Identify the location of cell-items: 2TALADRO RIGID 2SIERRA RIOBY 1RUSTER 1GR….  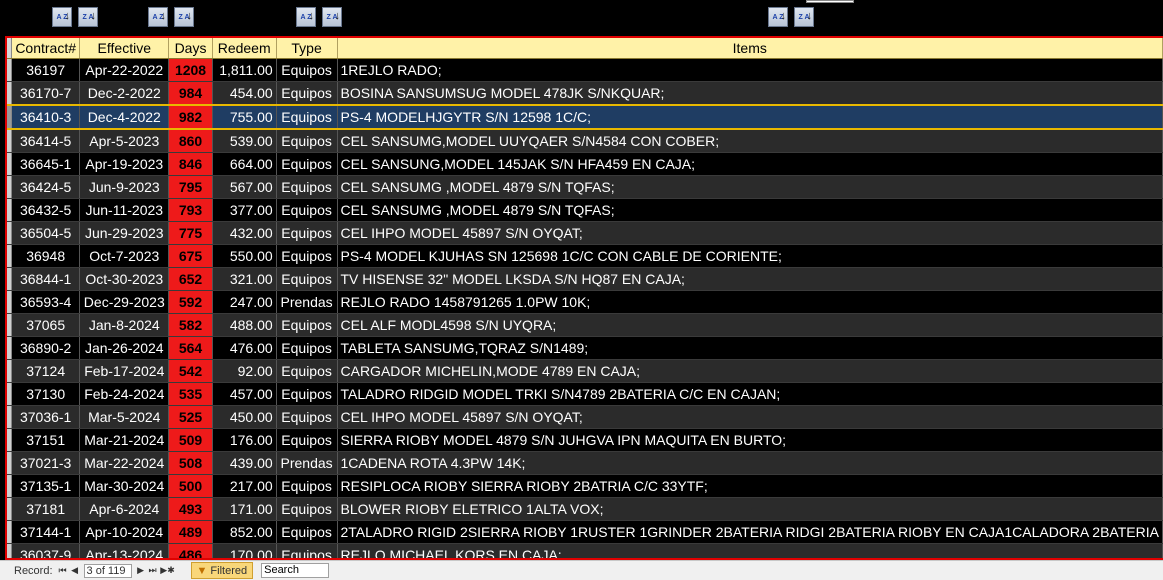
(750, 532).